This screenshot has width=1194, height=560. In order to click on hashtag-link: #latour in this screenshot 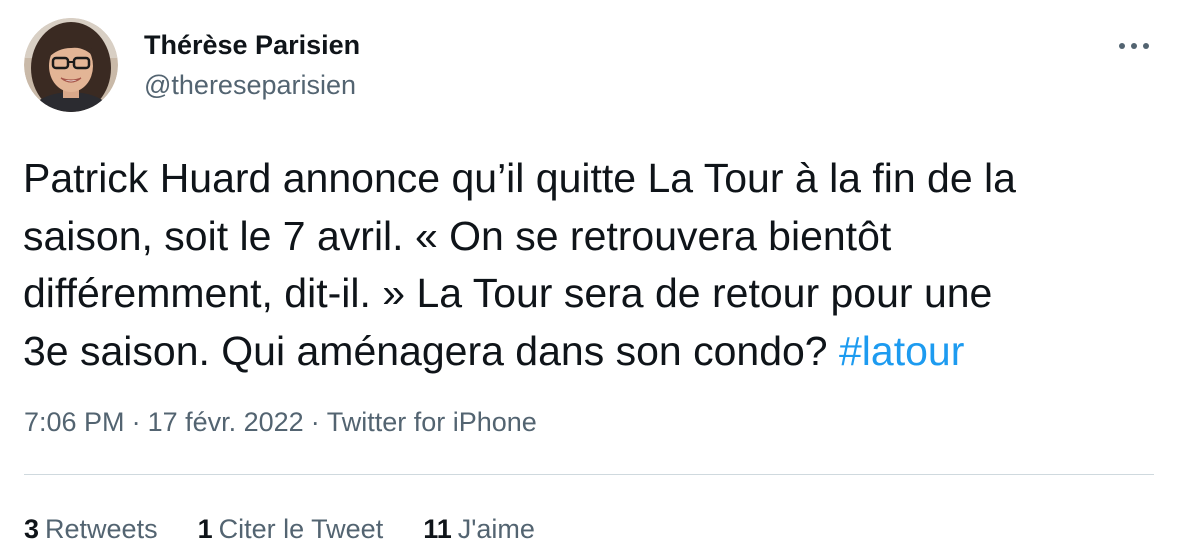, I will do `click(901, 351)`.